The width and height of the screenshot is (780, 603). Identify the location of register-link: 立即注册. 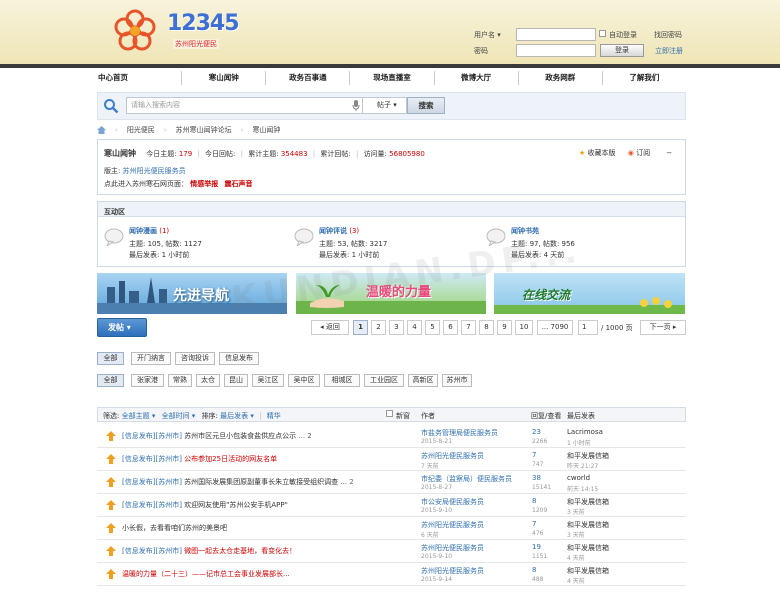
(669, 51).